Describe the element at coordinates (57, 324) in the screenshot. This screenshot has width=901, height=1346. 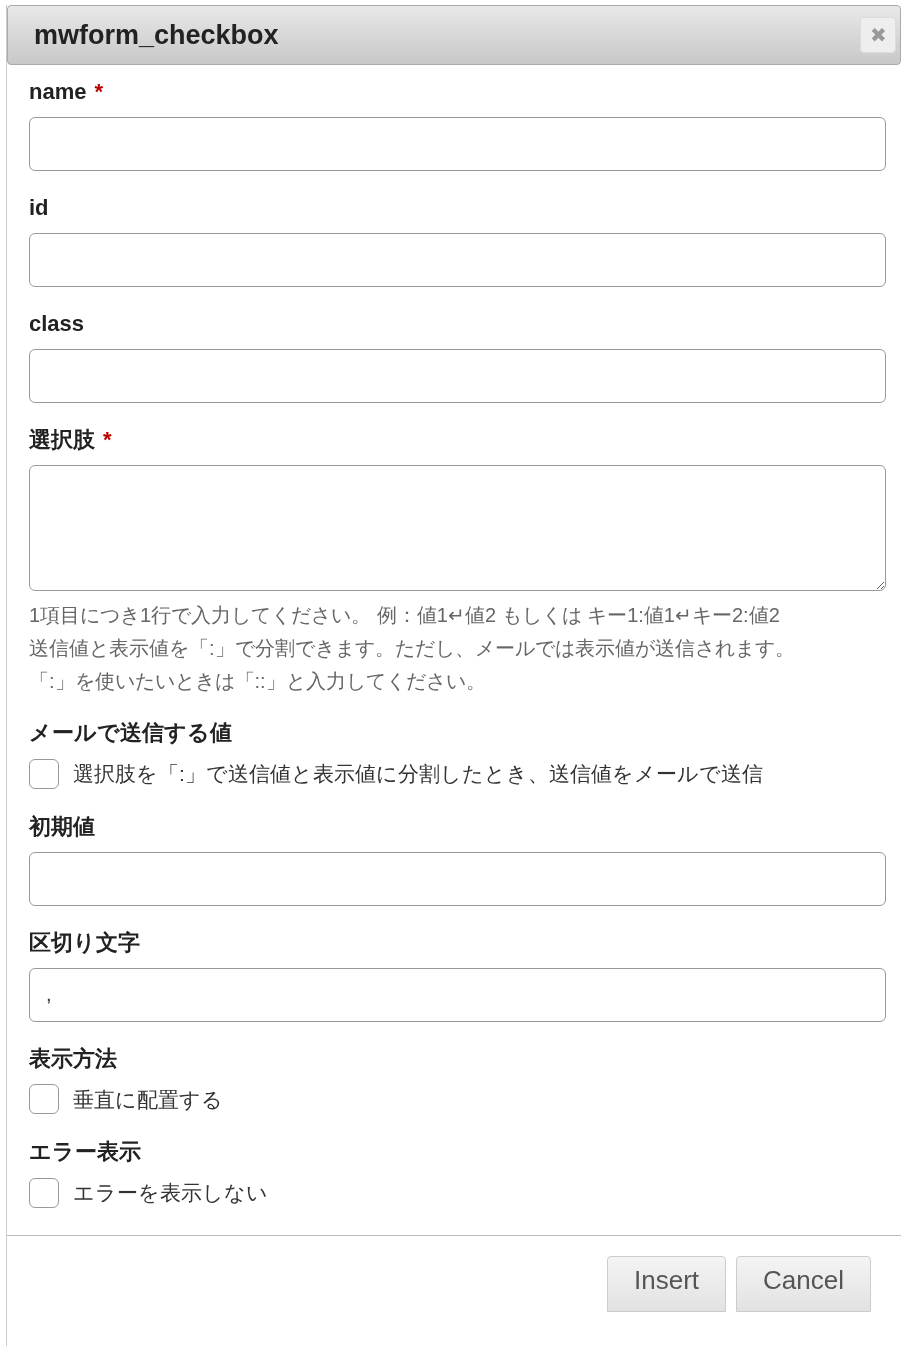
I see `field-label: class` at that location.